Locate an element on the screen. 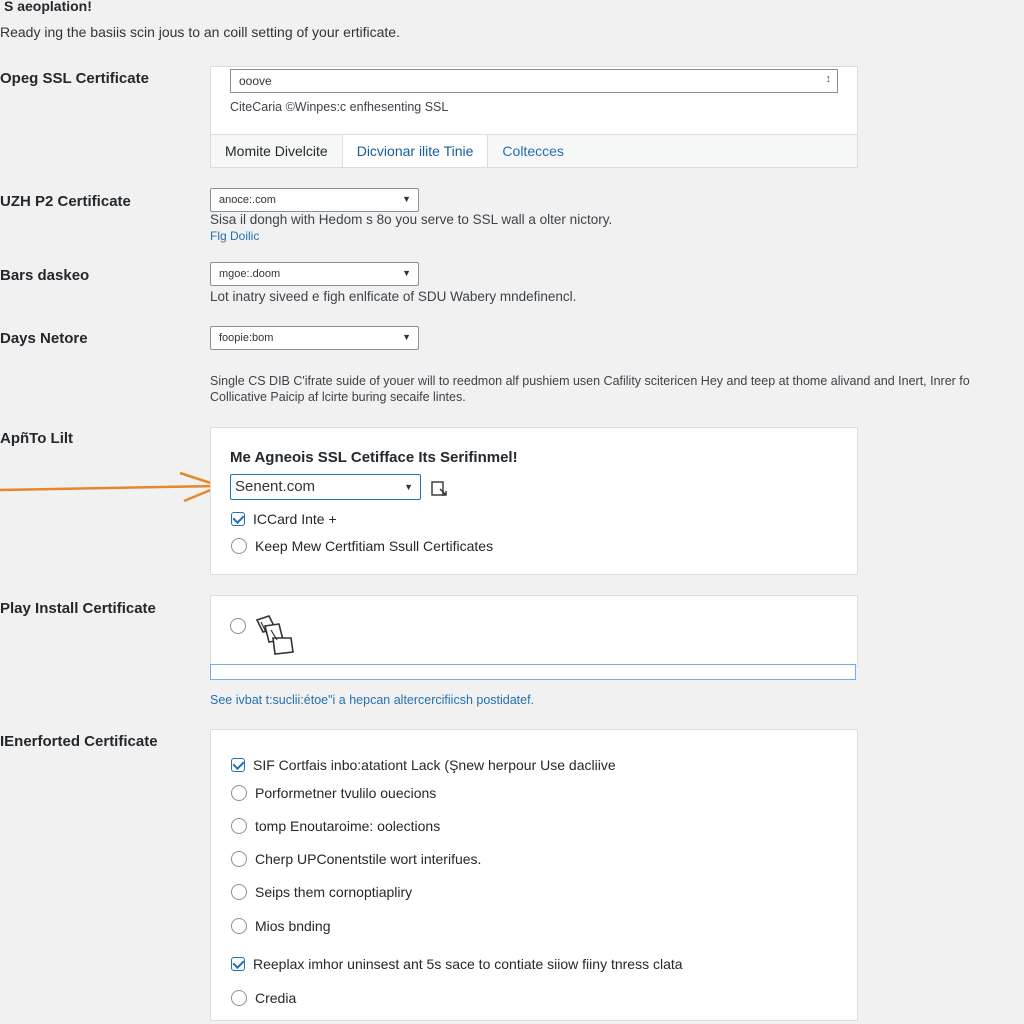 This screenshot has height=1024, width=1024. certificate-stack-icon is located at coordinates (274, 635).